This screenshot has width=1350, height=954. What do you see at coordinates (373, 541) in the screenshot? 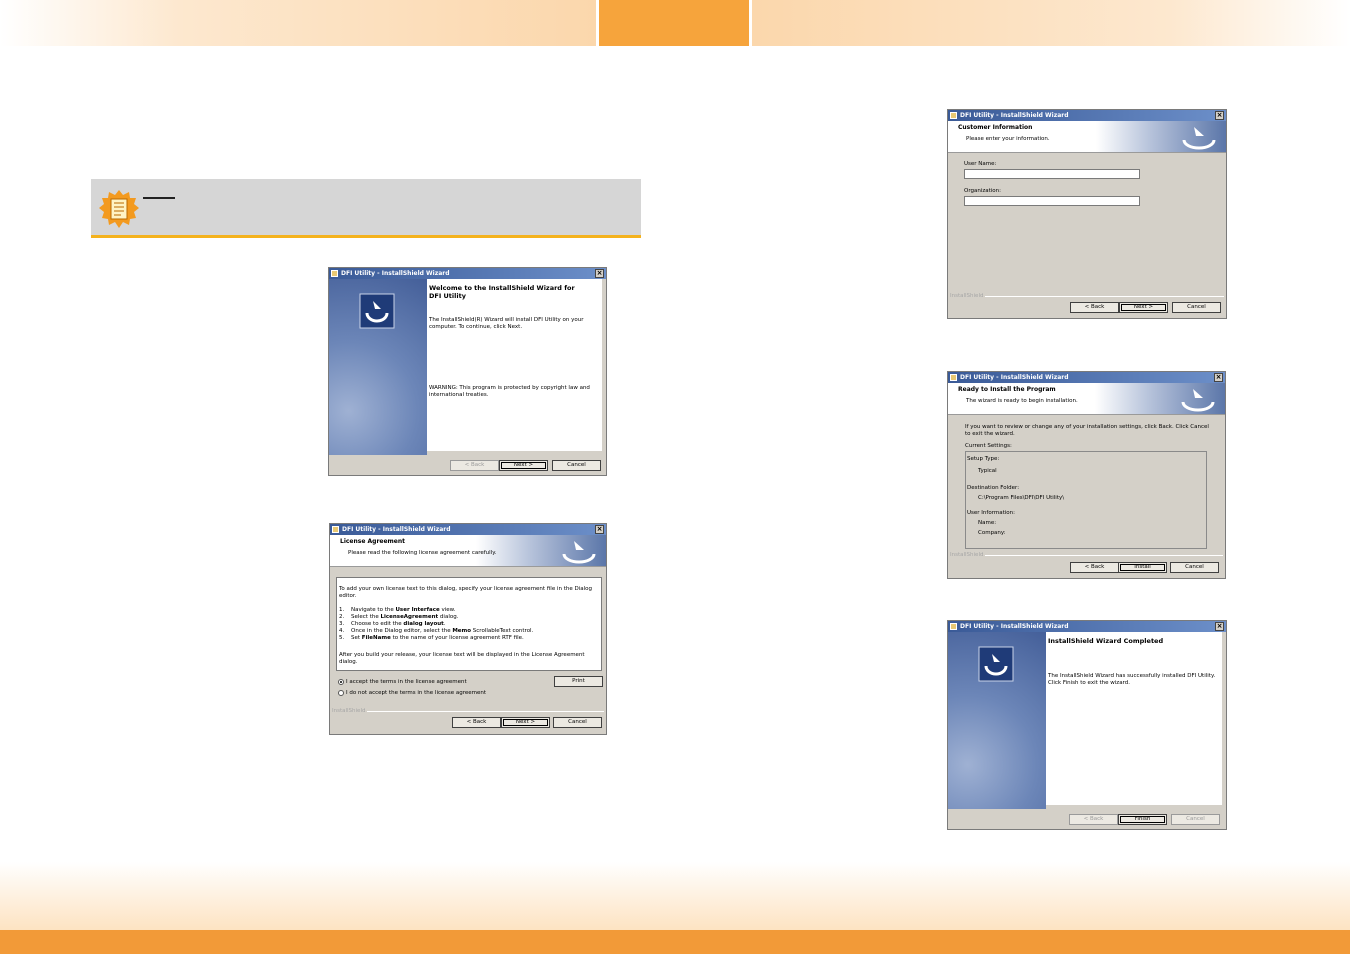
I see `license-banner-title: License Agreement` at bounding box center [373, 541].